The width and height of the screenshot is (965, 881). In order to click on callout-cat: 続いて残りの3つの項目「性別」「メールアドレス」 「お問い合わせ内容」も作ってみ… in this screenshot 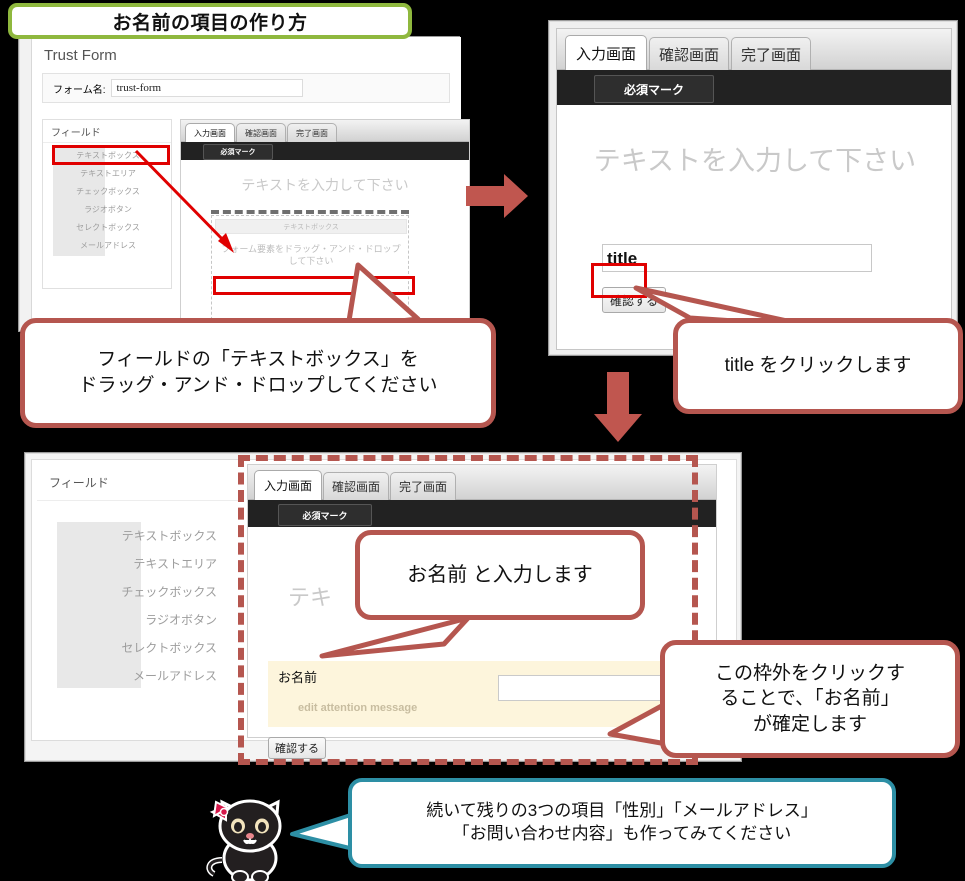, I will do `click(622, 823)`.